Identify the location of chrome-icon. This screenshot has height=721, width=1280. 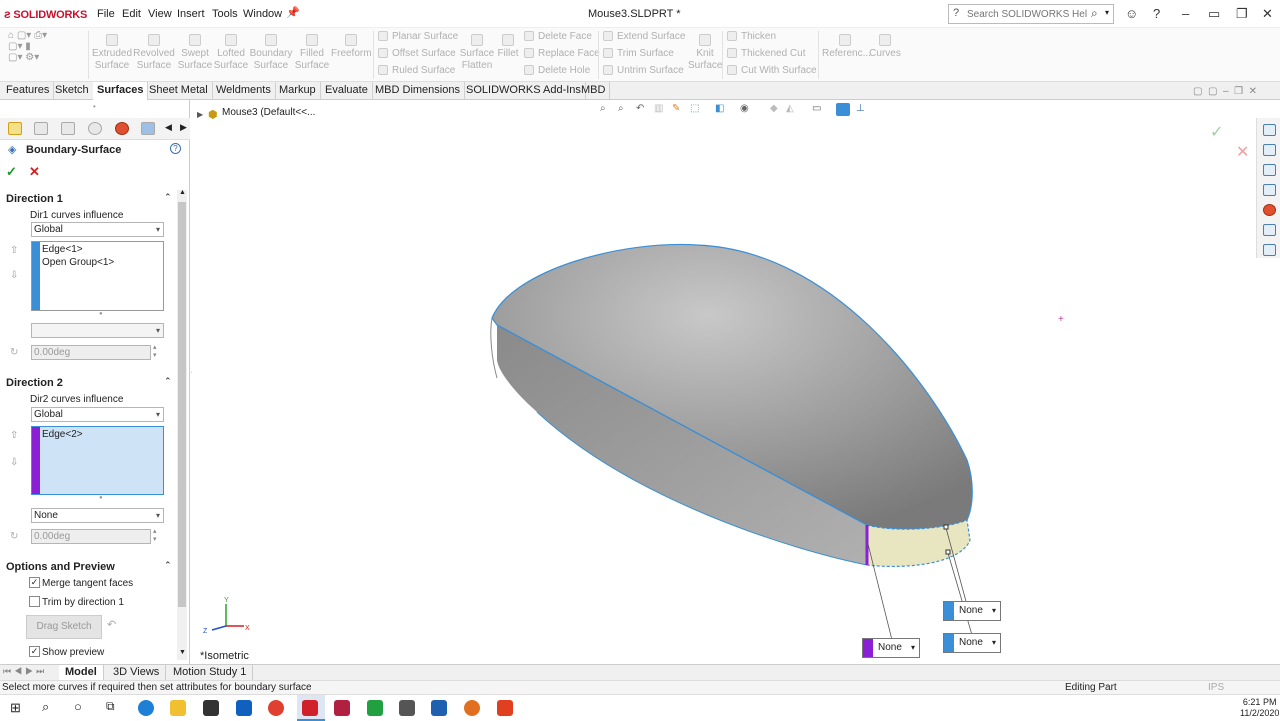
(276, 708).